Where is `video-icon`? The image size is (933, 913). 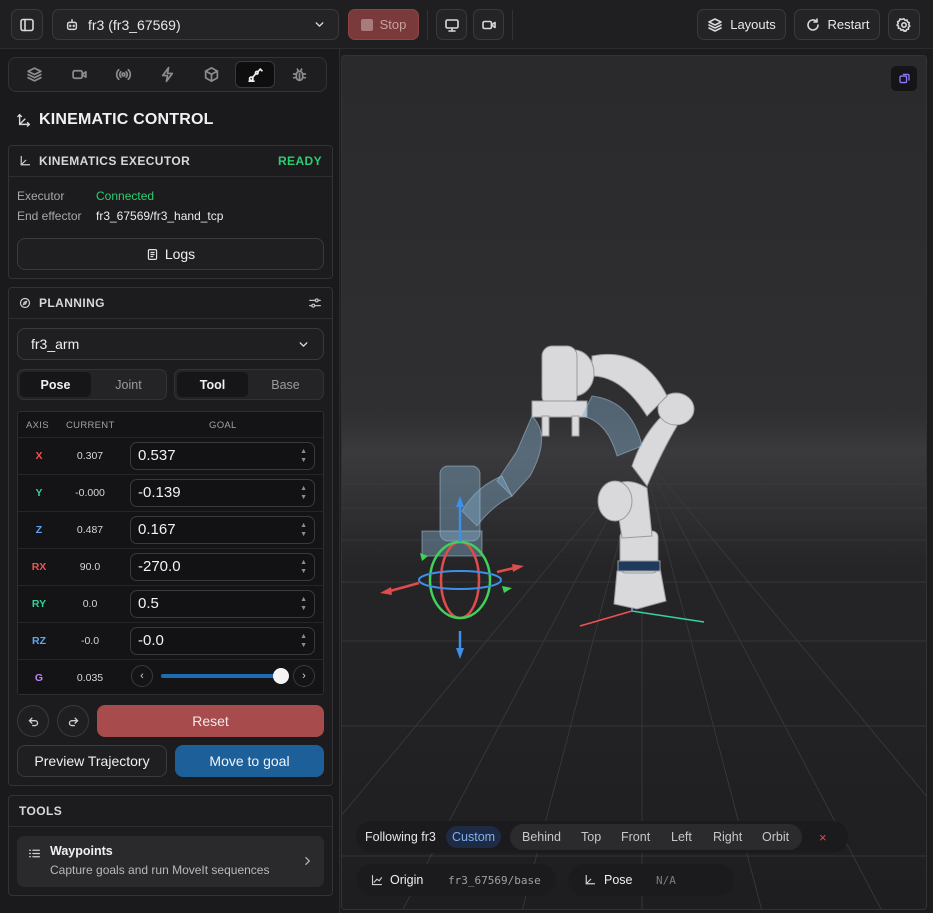
video-icon is located at coordinates (488, 24).